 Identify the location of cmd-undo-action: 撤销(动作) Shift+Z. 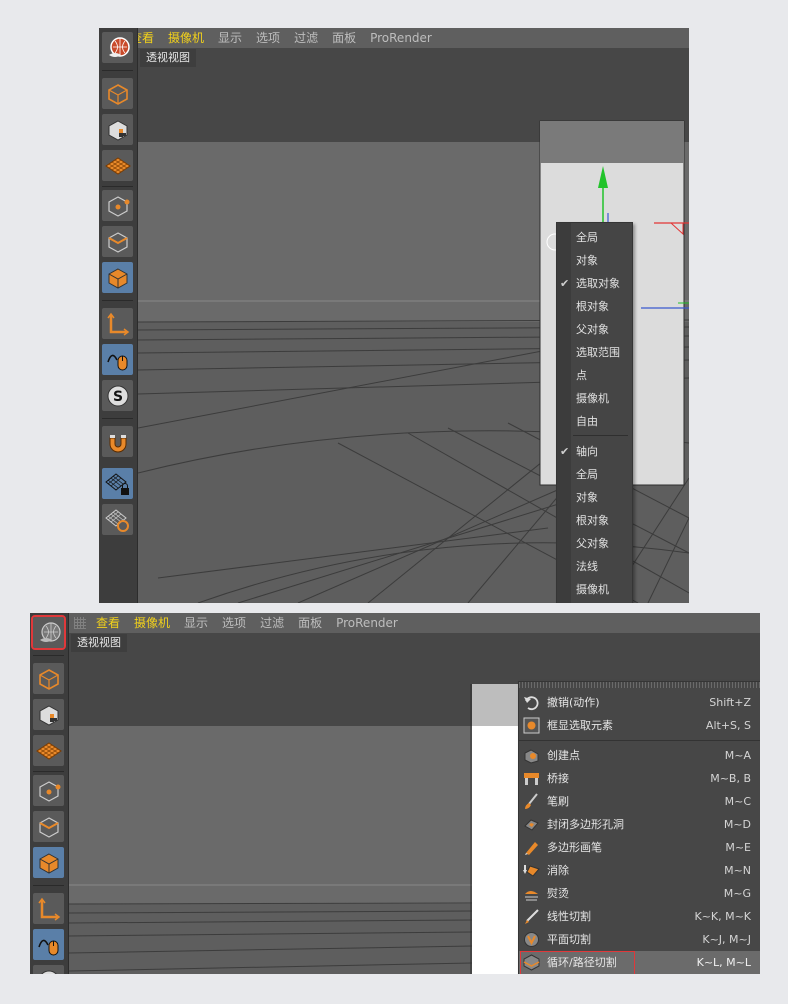
(639, 702).